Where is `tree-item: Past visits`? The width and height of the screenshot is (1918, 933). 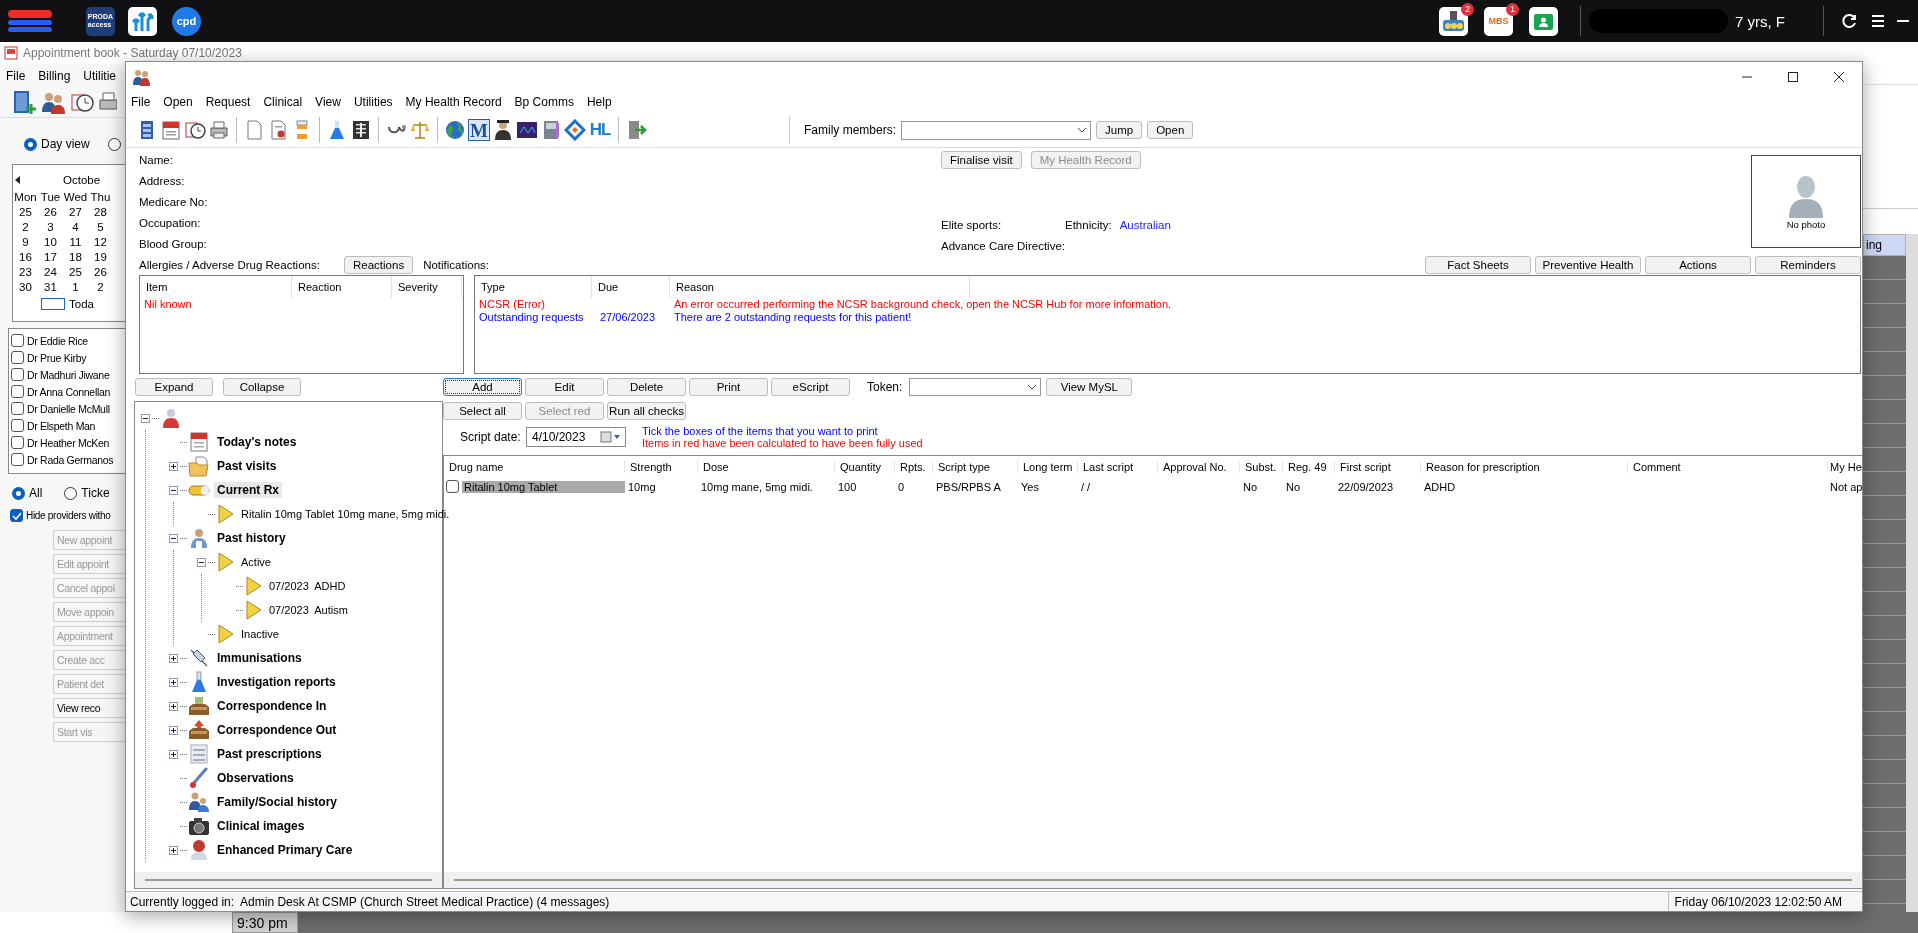 tree-item: Past visits is located at coordinates (247, 466).